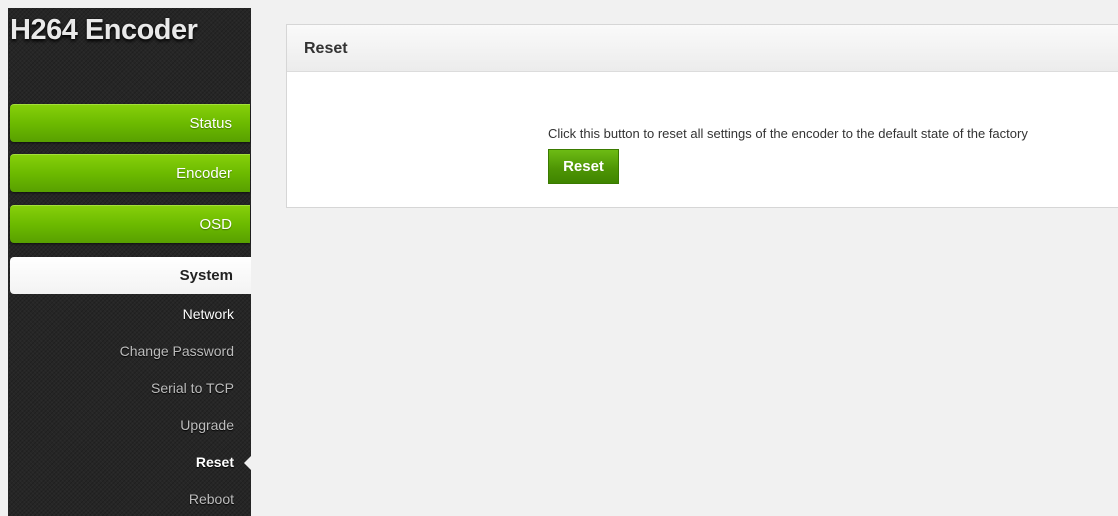 The width and height of the screenshot is (1118, 516). I want to click on sidebar-item-reboot: Reboot, so click(121, 499).